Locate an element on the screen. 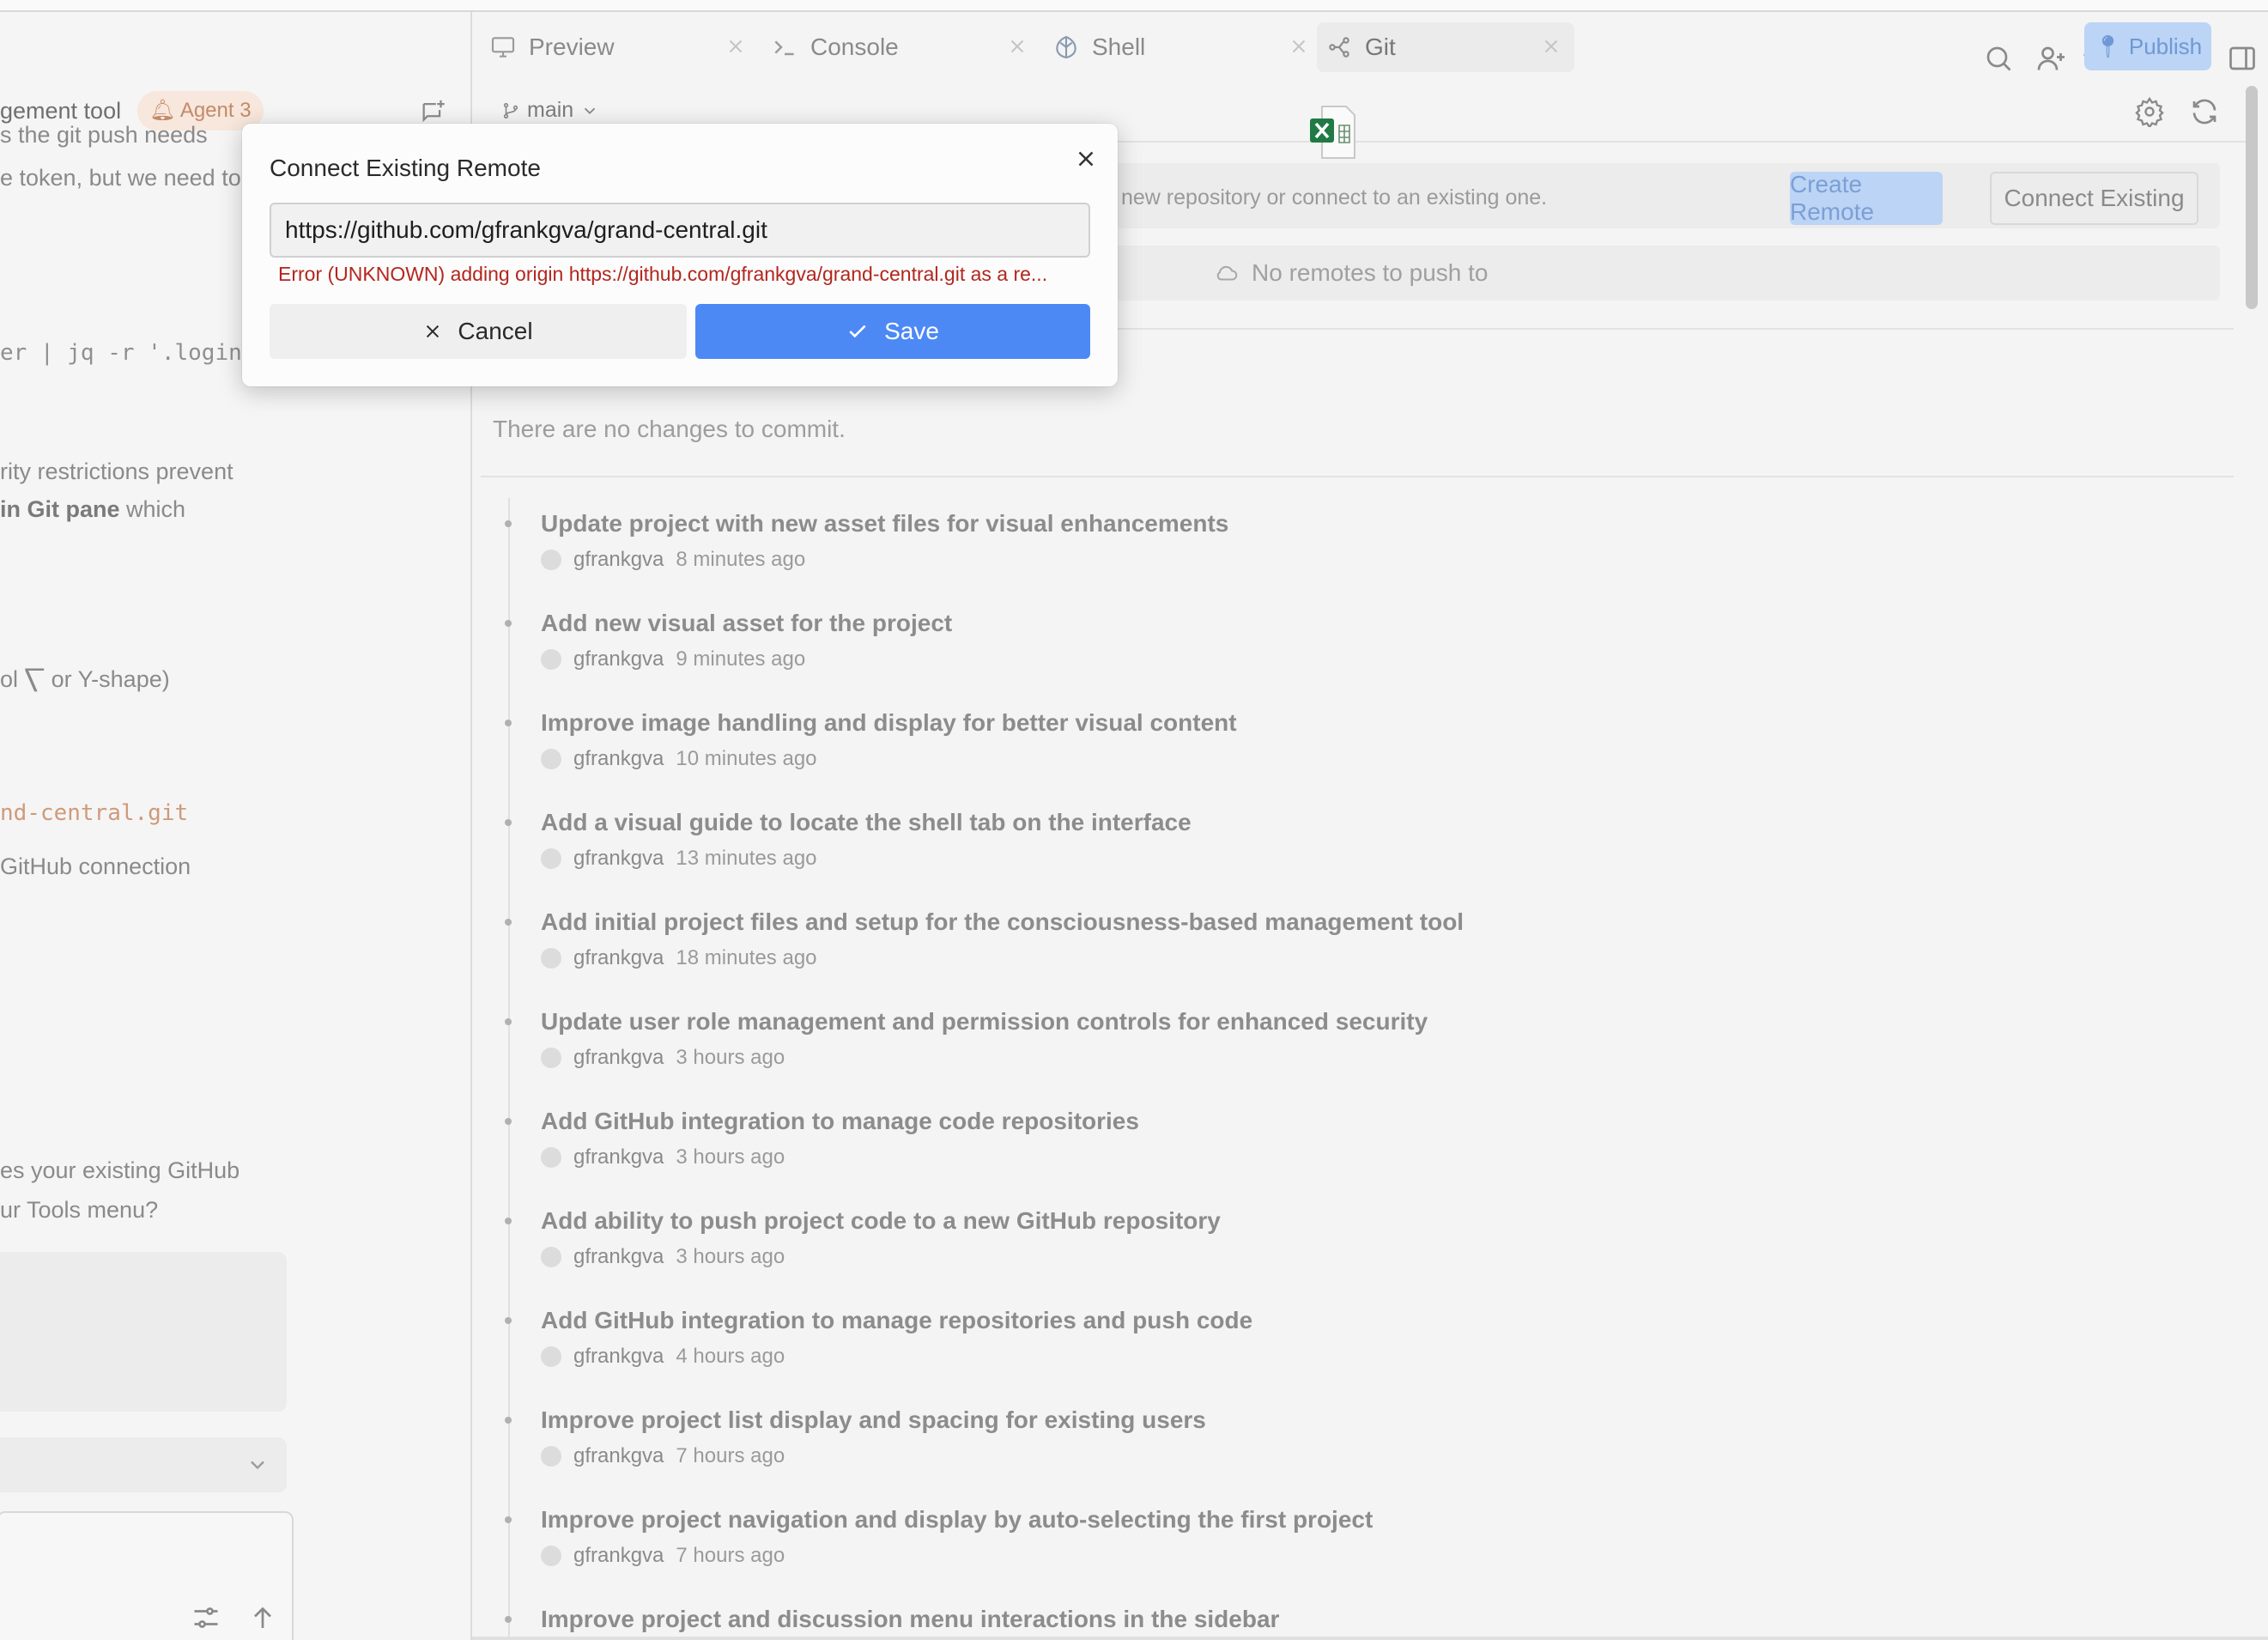 Image resolution: width=2268 pixels, height=1640 pixels. tab-label: Console is located at coordinates (854, 46).